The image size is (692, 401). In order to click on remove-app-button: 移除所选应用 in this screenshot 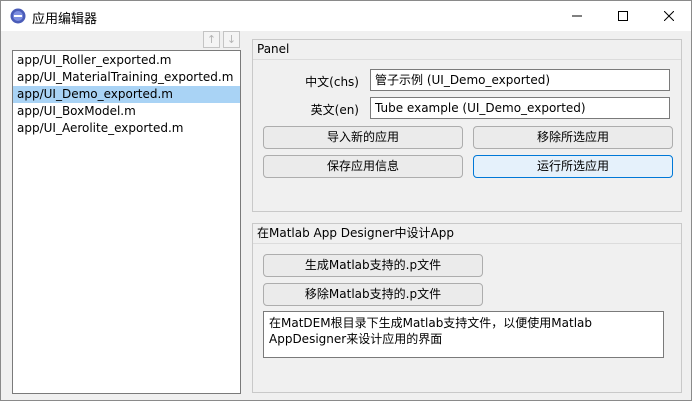, I will do `click(573, 137)`.